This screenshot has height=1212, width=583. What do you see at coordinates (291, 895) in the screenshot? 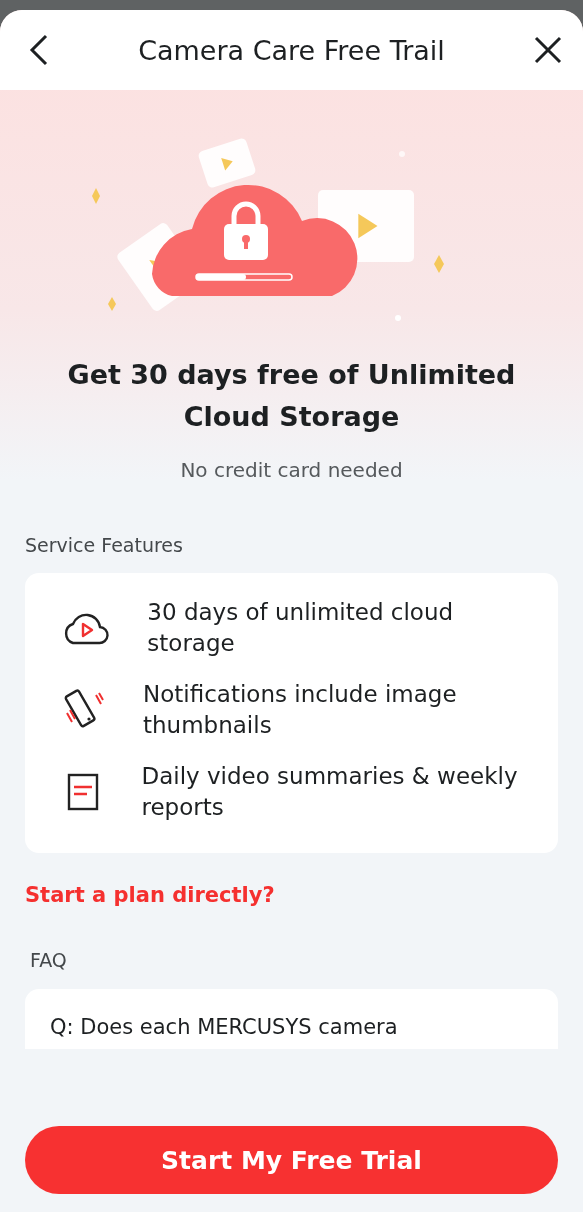
I see `start-plan-link: Start a plan directly?` at bounding box center [291, 895].